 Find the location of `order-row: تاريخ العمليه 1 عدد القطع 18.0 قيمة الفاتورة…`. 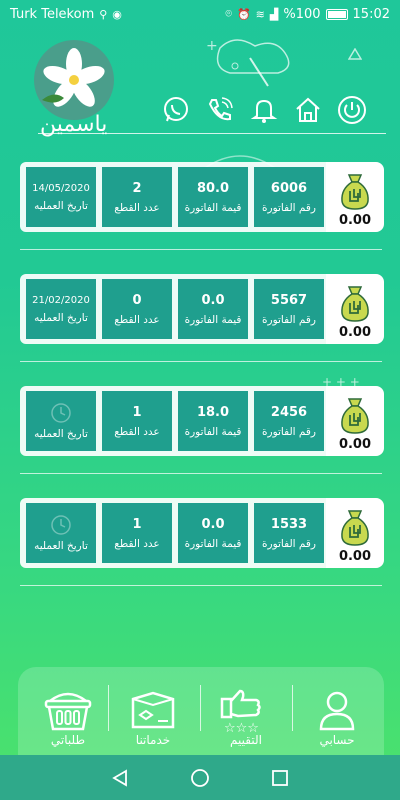

order-row: تاريخ العمليه 1 عدد القطع 18.0 قيمة الفاتورة… is located at coordinates (202, 421).